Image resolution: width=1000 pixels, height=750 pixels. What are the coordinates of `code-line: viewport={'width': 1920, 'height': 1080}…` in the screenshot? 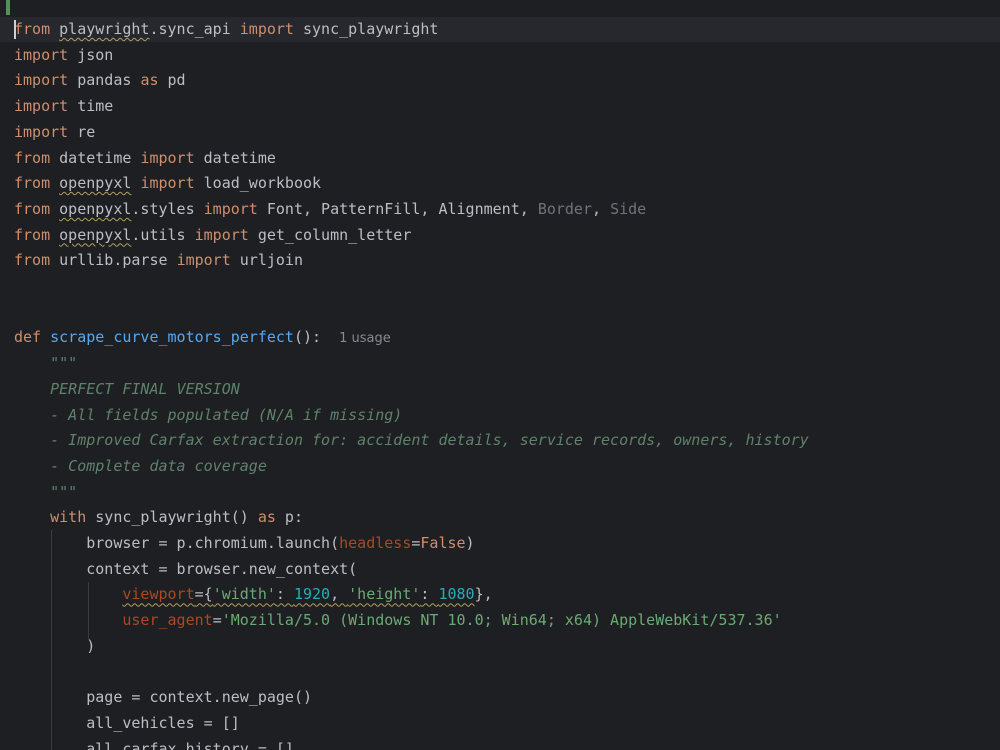 It's located at (253, 594).